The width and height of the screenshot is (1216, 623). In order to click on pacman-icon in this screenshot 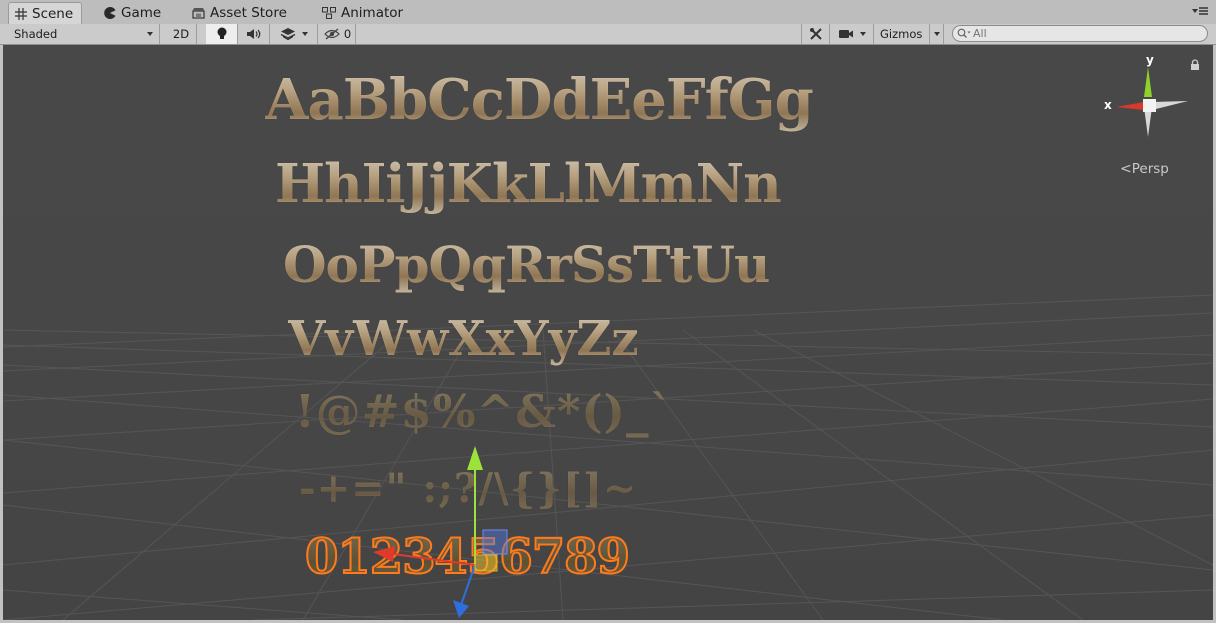, I will do `click(110, 13)`.